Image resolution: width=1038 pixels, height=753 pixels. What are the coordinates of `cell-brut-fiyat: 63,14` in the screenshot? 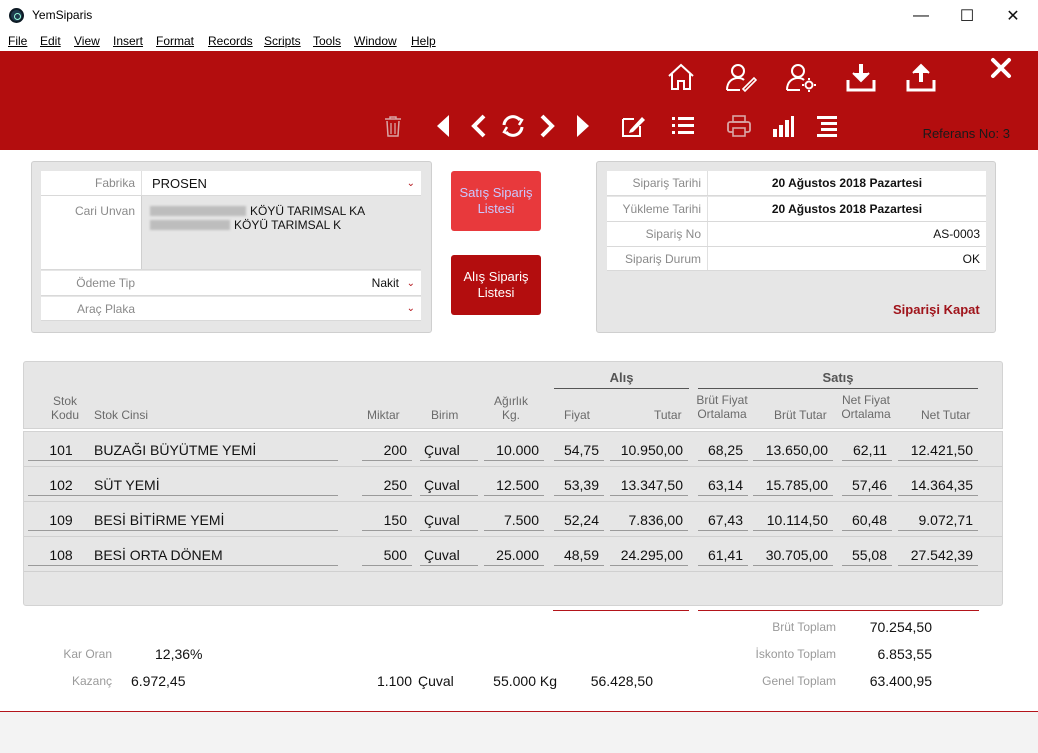 It's located at (723, 486).